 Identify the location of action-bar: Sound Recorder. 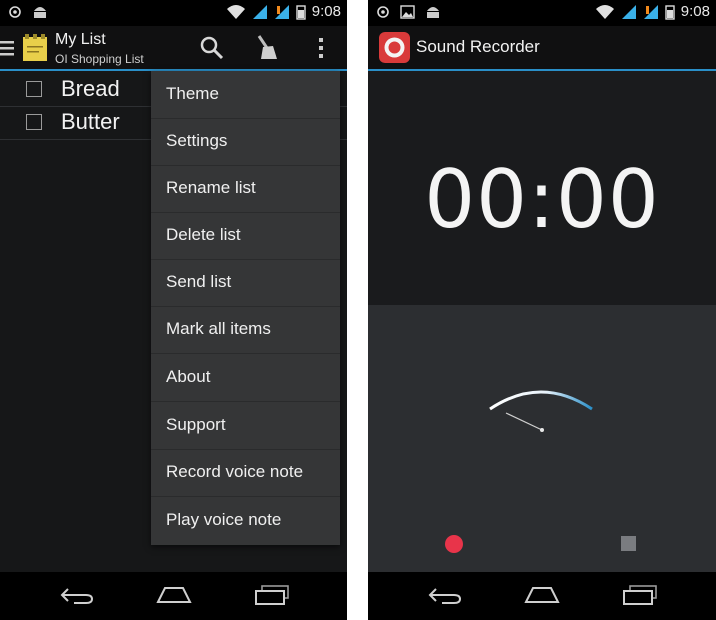
(542, 48).